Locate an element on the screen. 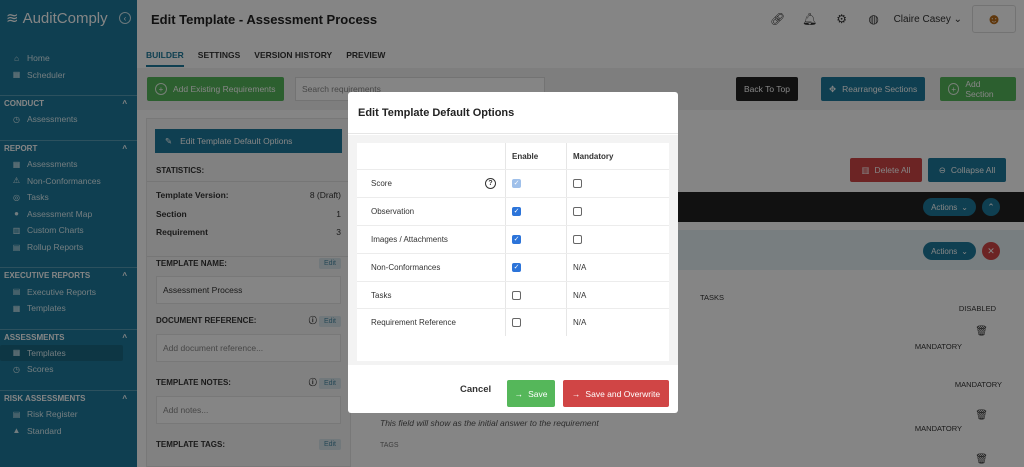 The height and width of the screenshot is (467, 1024). modal-footer: Cancel → Save → Save and Overwrite is located at coordinates (513, 389).